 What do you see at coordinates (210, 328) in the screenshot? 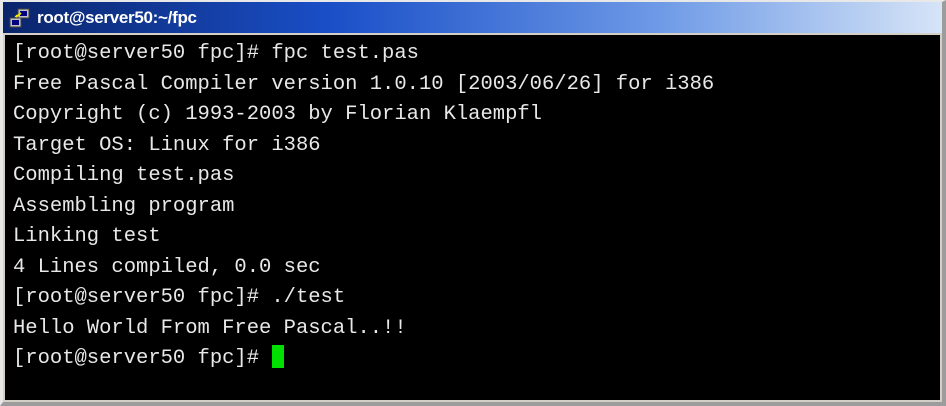
I see `terminal-line: Hello World From Free Pascal..!!` at bounding box center [210, 328].